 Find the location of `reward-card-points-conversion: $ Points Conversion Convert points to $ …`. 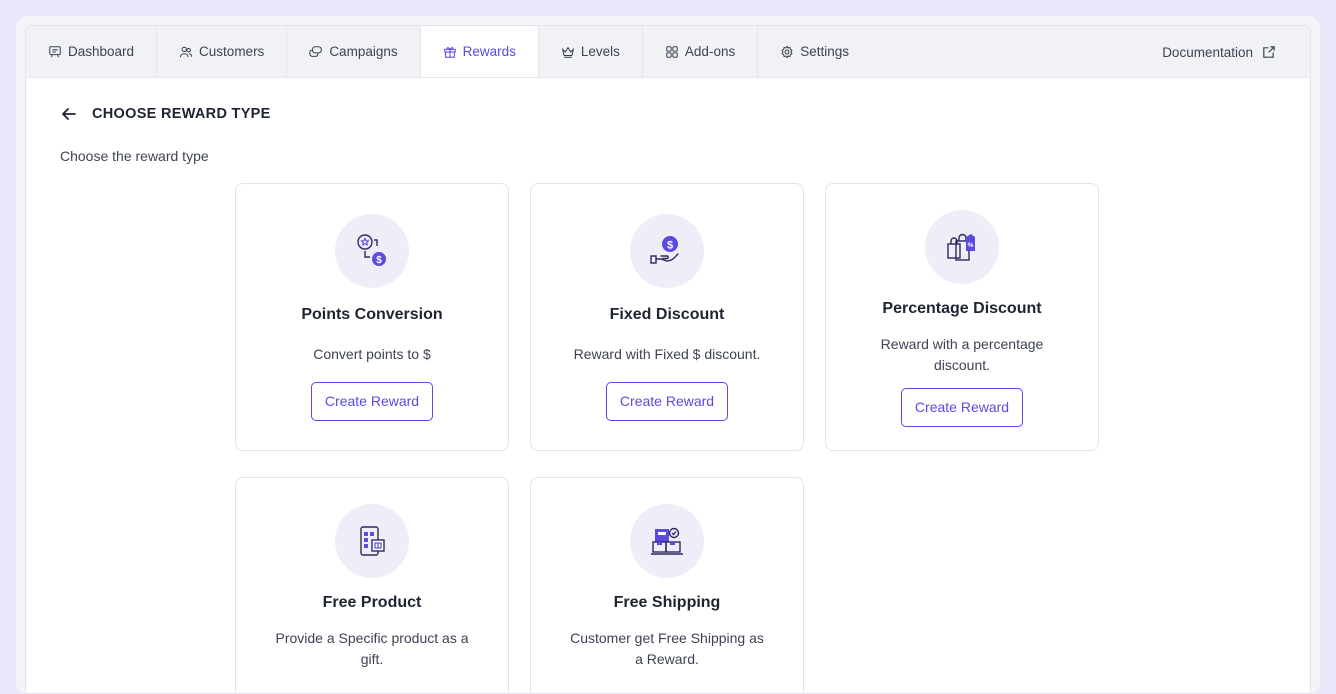

reward-card-points-conversion: $ Points Conversion Convert points to $ … is located at coordinates (372, 317).